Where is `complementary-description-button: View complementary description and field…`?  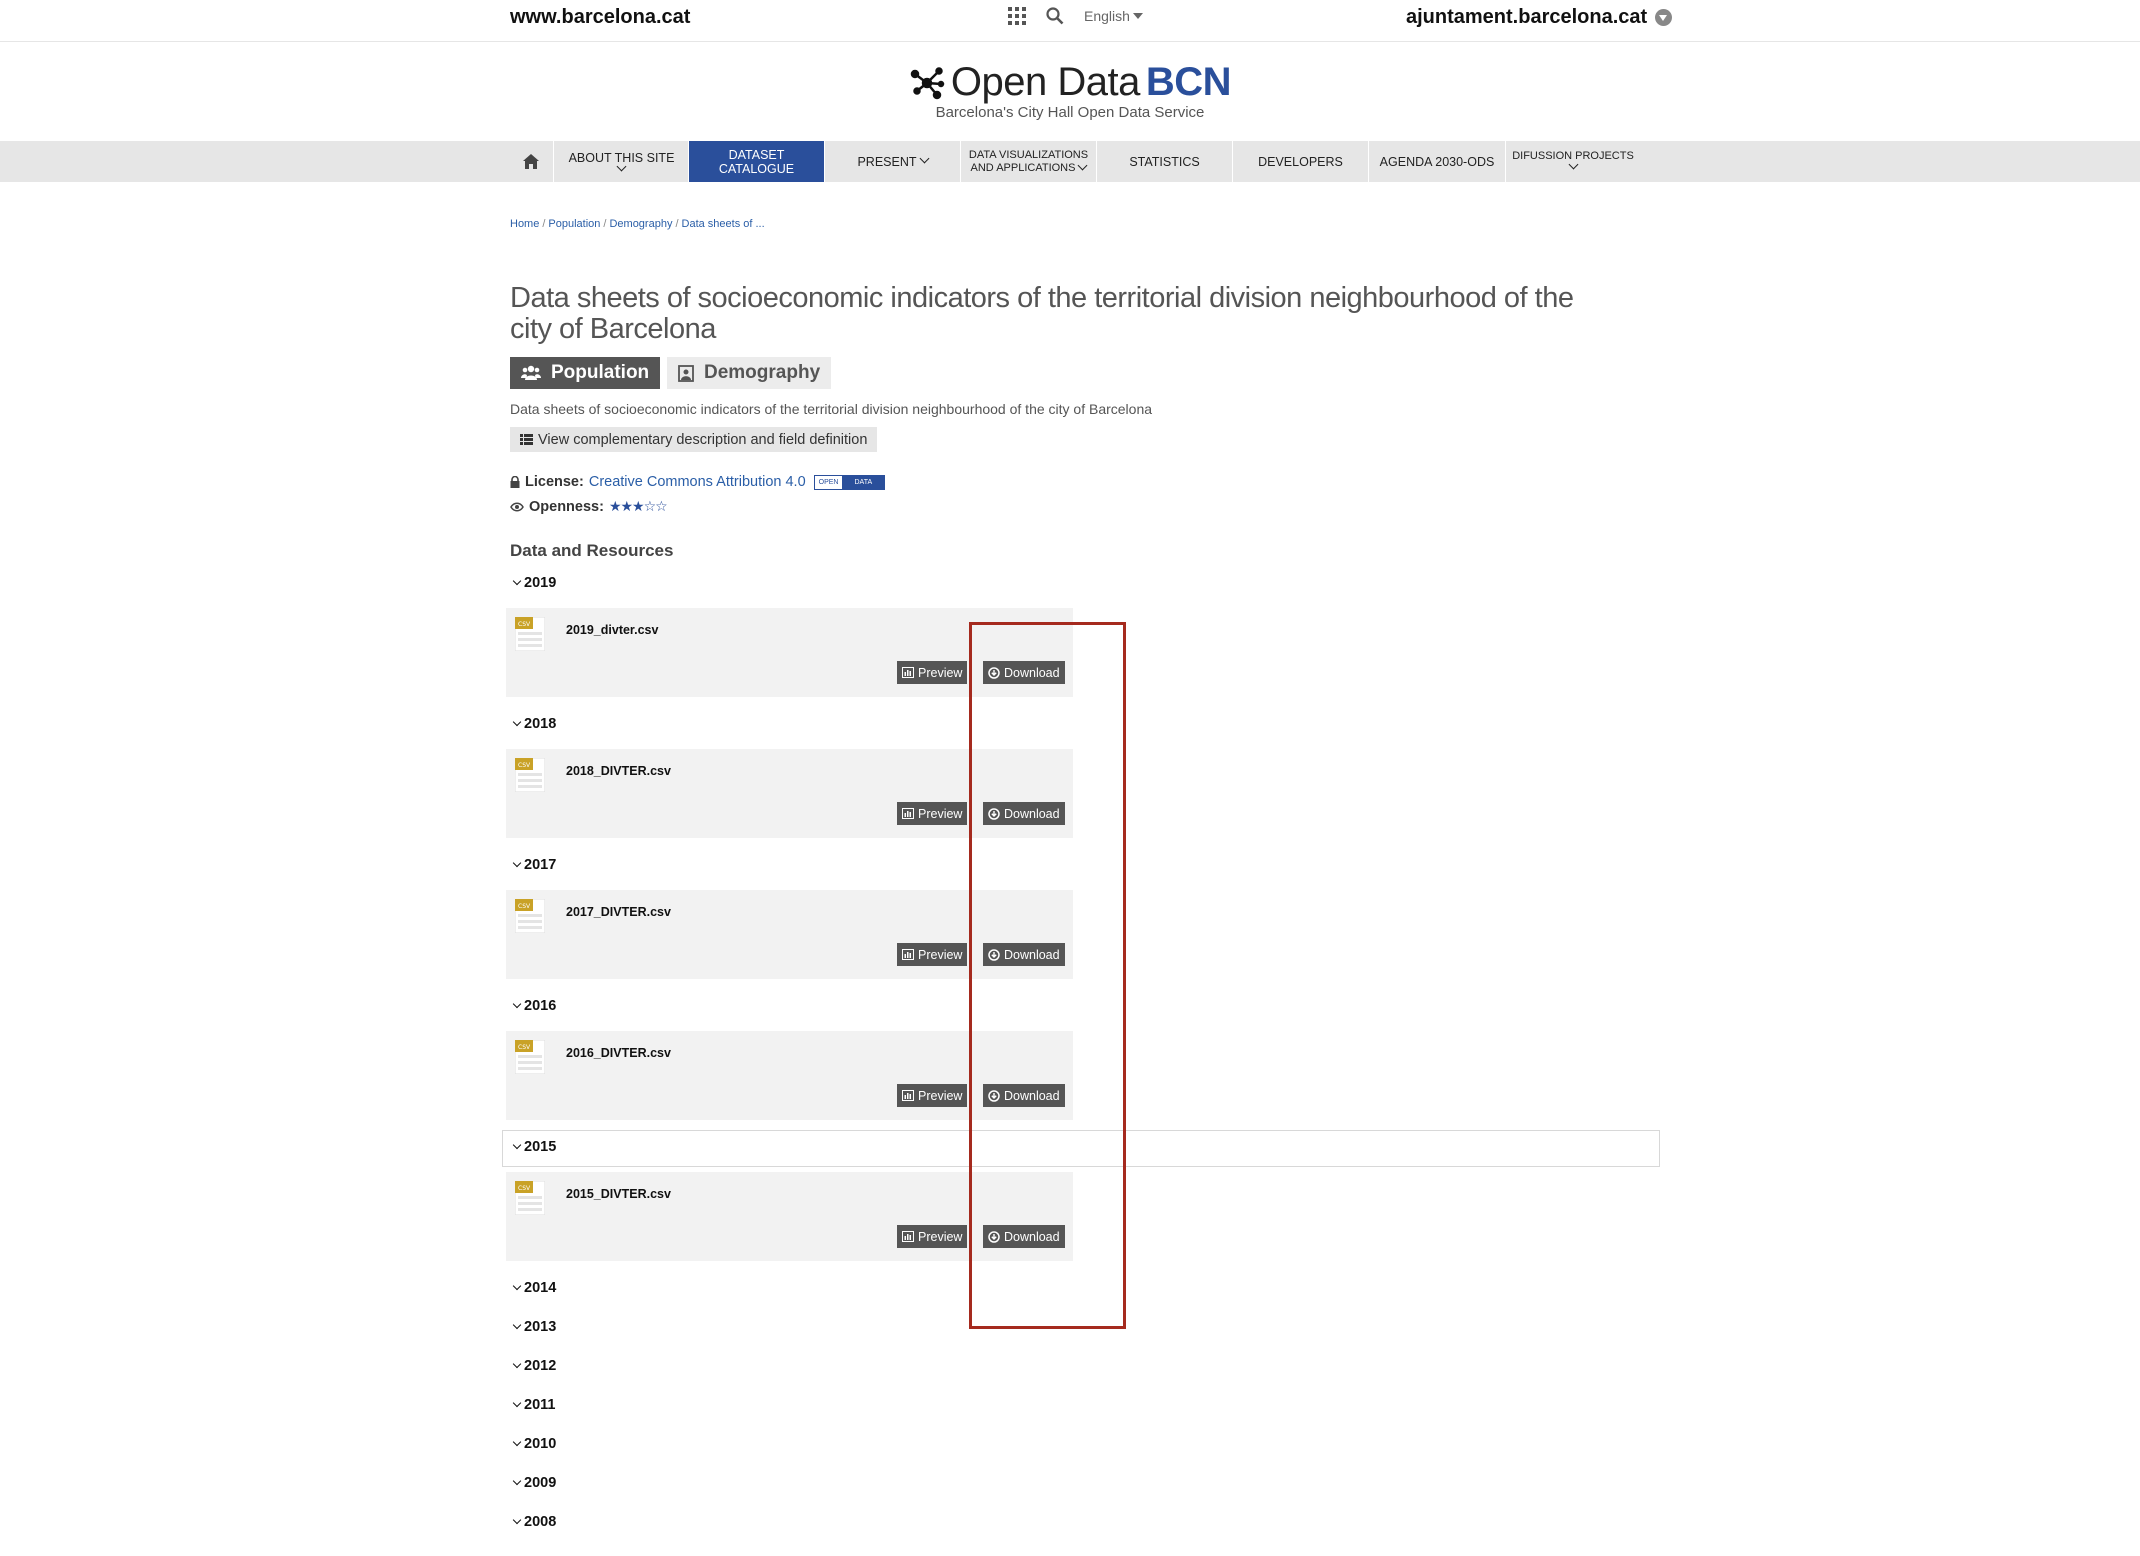 complementary-description-button: View complementary description and field… is located at coordinates (694, 439).